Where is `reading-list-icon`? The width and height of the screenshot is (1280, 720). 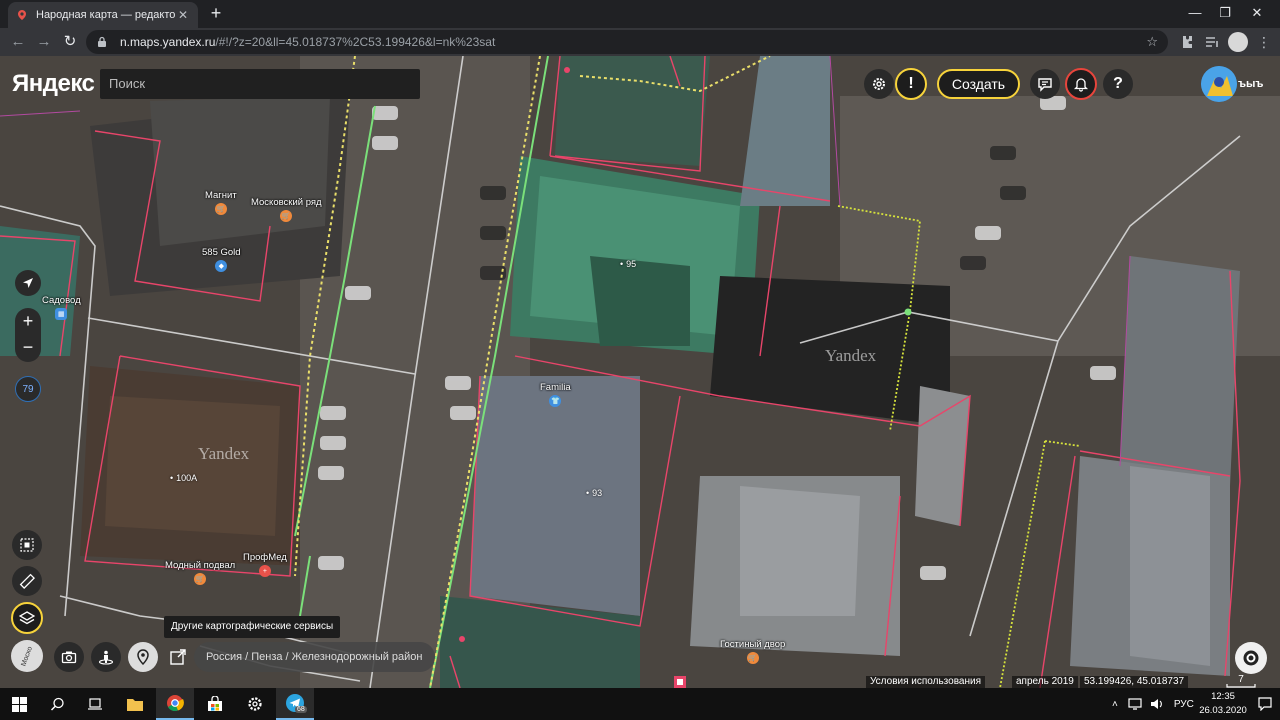
reading-list-icon is located at coordinates (1212, 42).